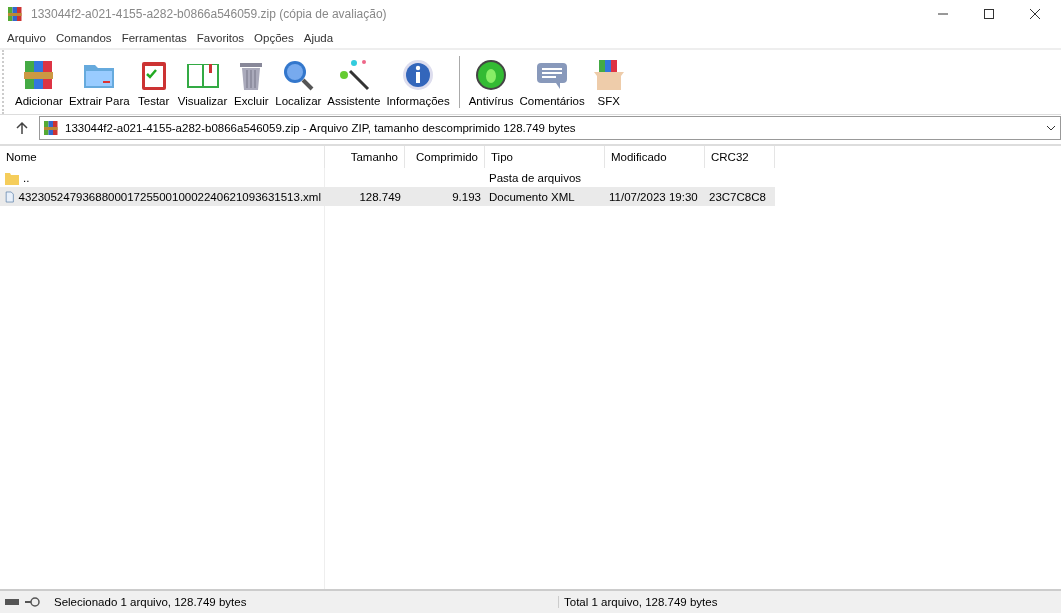 The image size is (1061, 613). I want to click on column-header: Modificado, so click(655, 157).